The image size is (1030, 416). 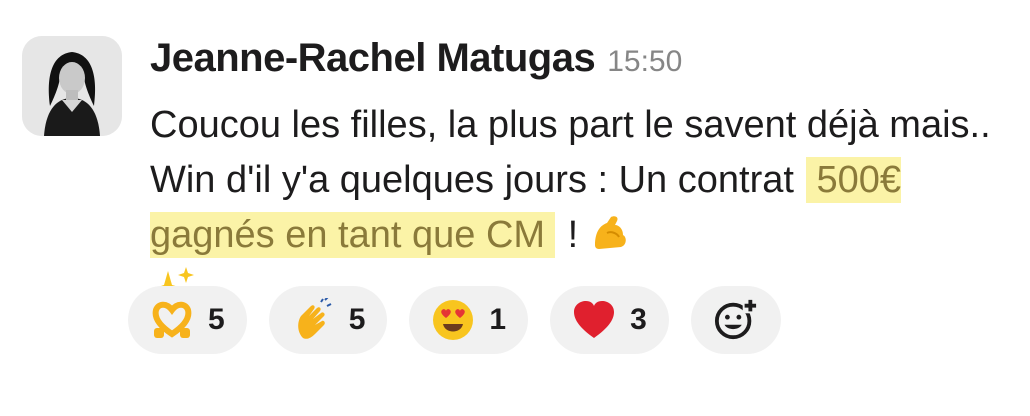 What do you see at coordinates (172, 320) in the screenshot?
I see `heart-hands-icon` at bounding box center [172, 320].